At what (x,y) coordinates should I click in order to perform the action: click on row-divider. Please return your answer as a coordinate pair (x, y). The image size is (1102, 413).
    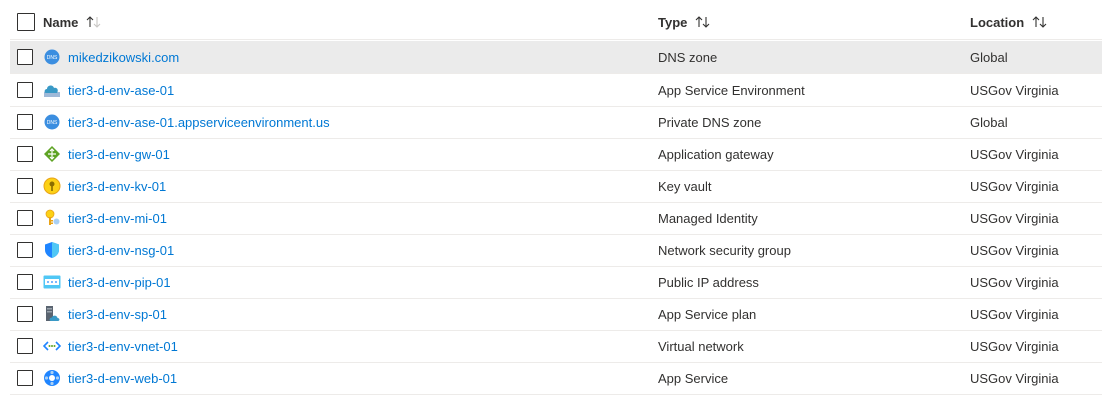
    Looking at the image, I should click on (556, 394).